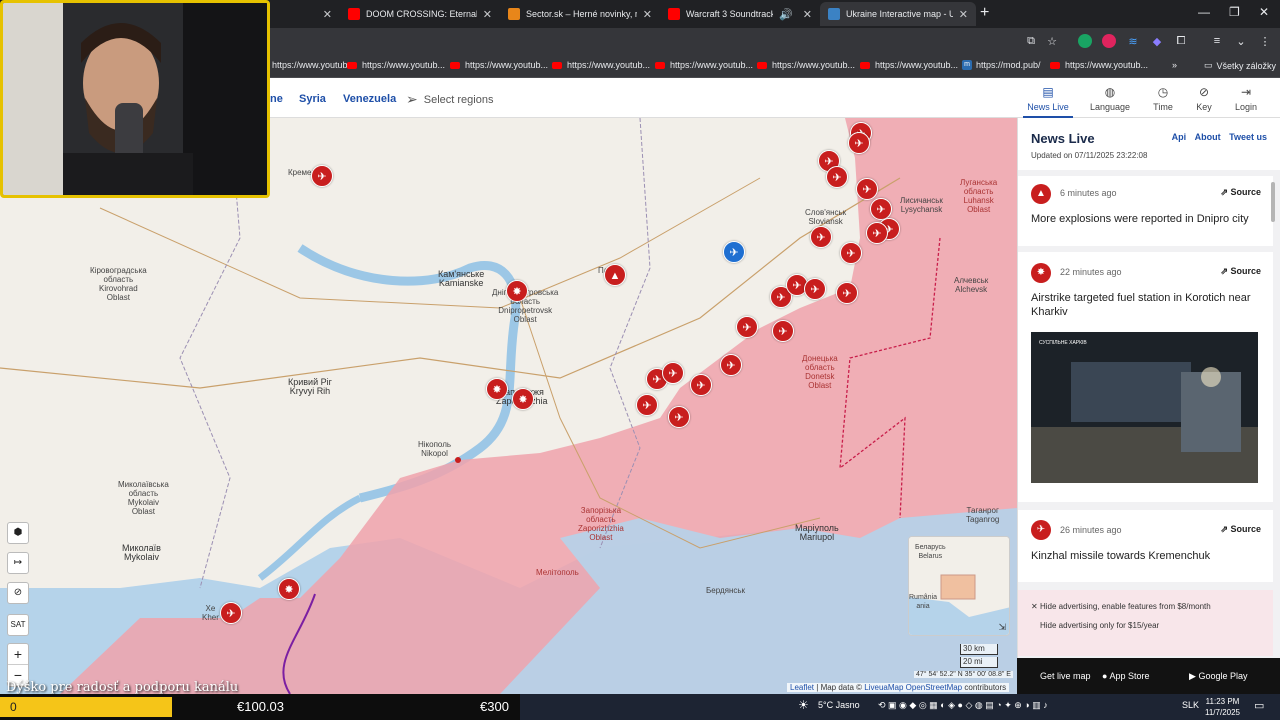 This screenshot has height=720, width=1280. What do you see at coordinates (1222, 707) in the screenshot?
I see `clock: 11:23 PM 11/7/2025` at bounding box center [1222, 707].